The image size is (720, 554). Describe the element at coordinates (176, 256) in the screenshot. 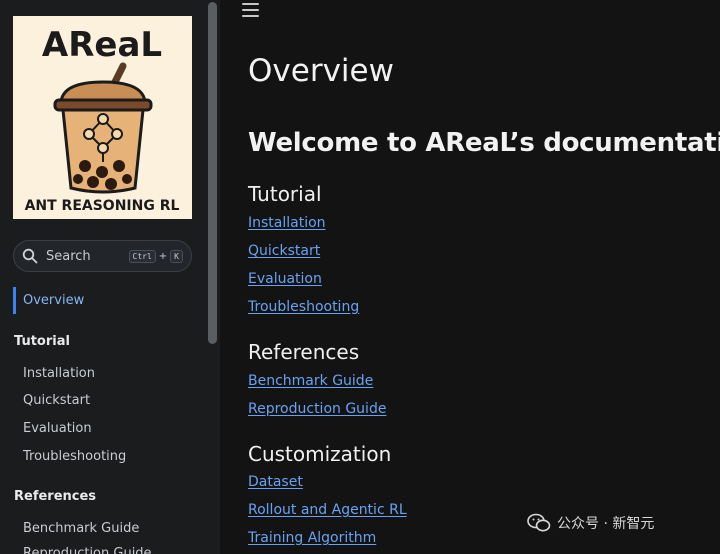

I see `shortcut-key-k: K` at that location.